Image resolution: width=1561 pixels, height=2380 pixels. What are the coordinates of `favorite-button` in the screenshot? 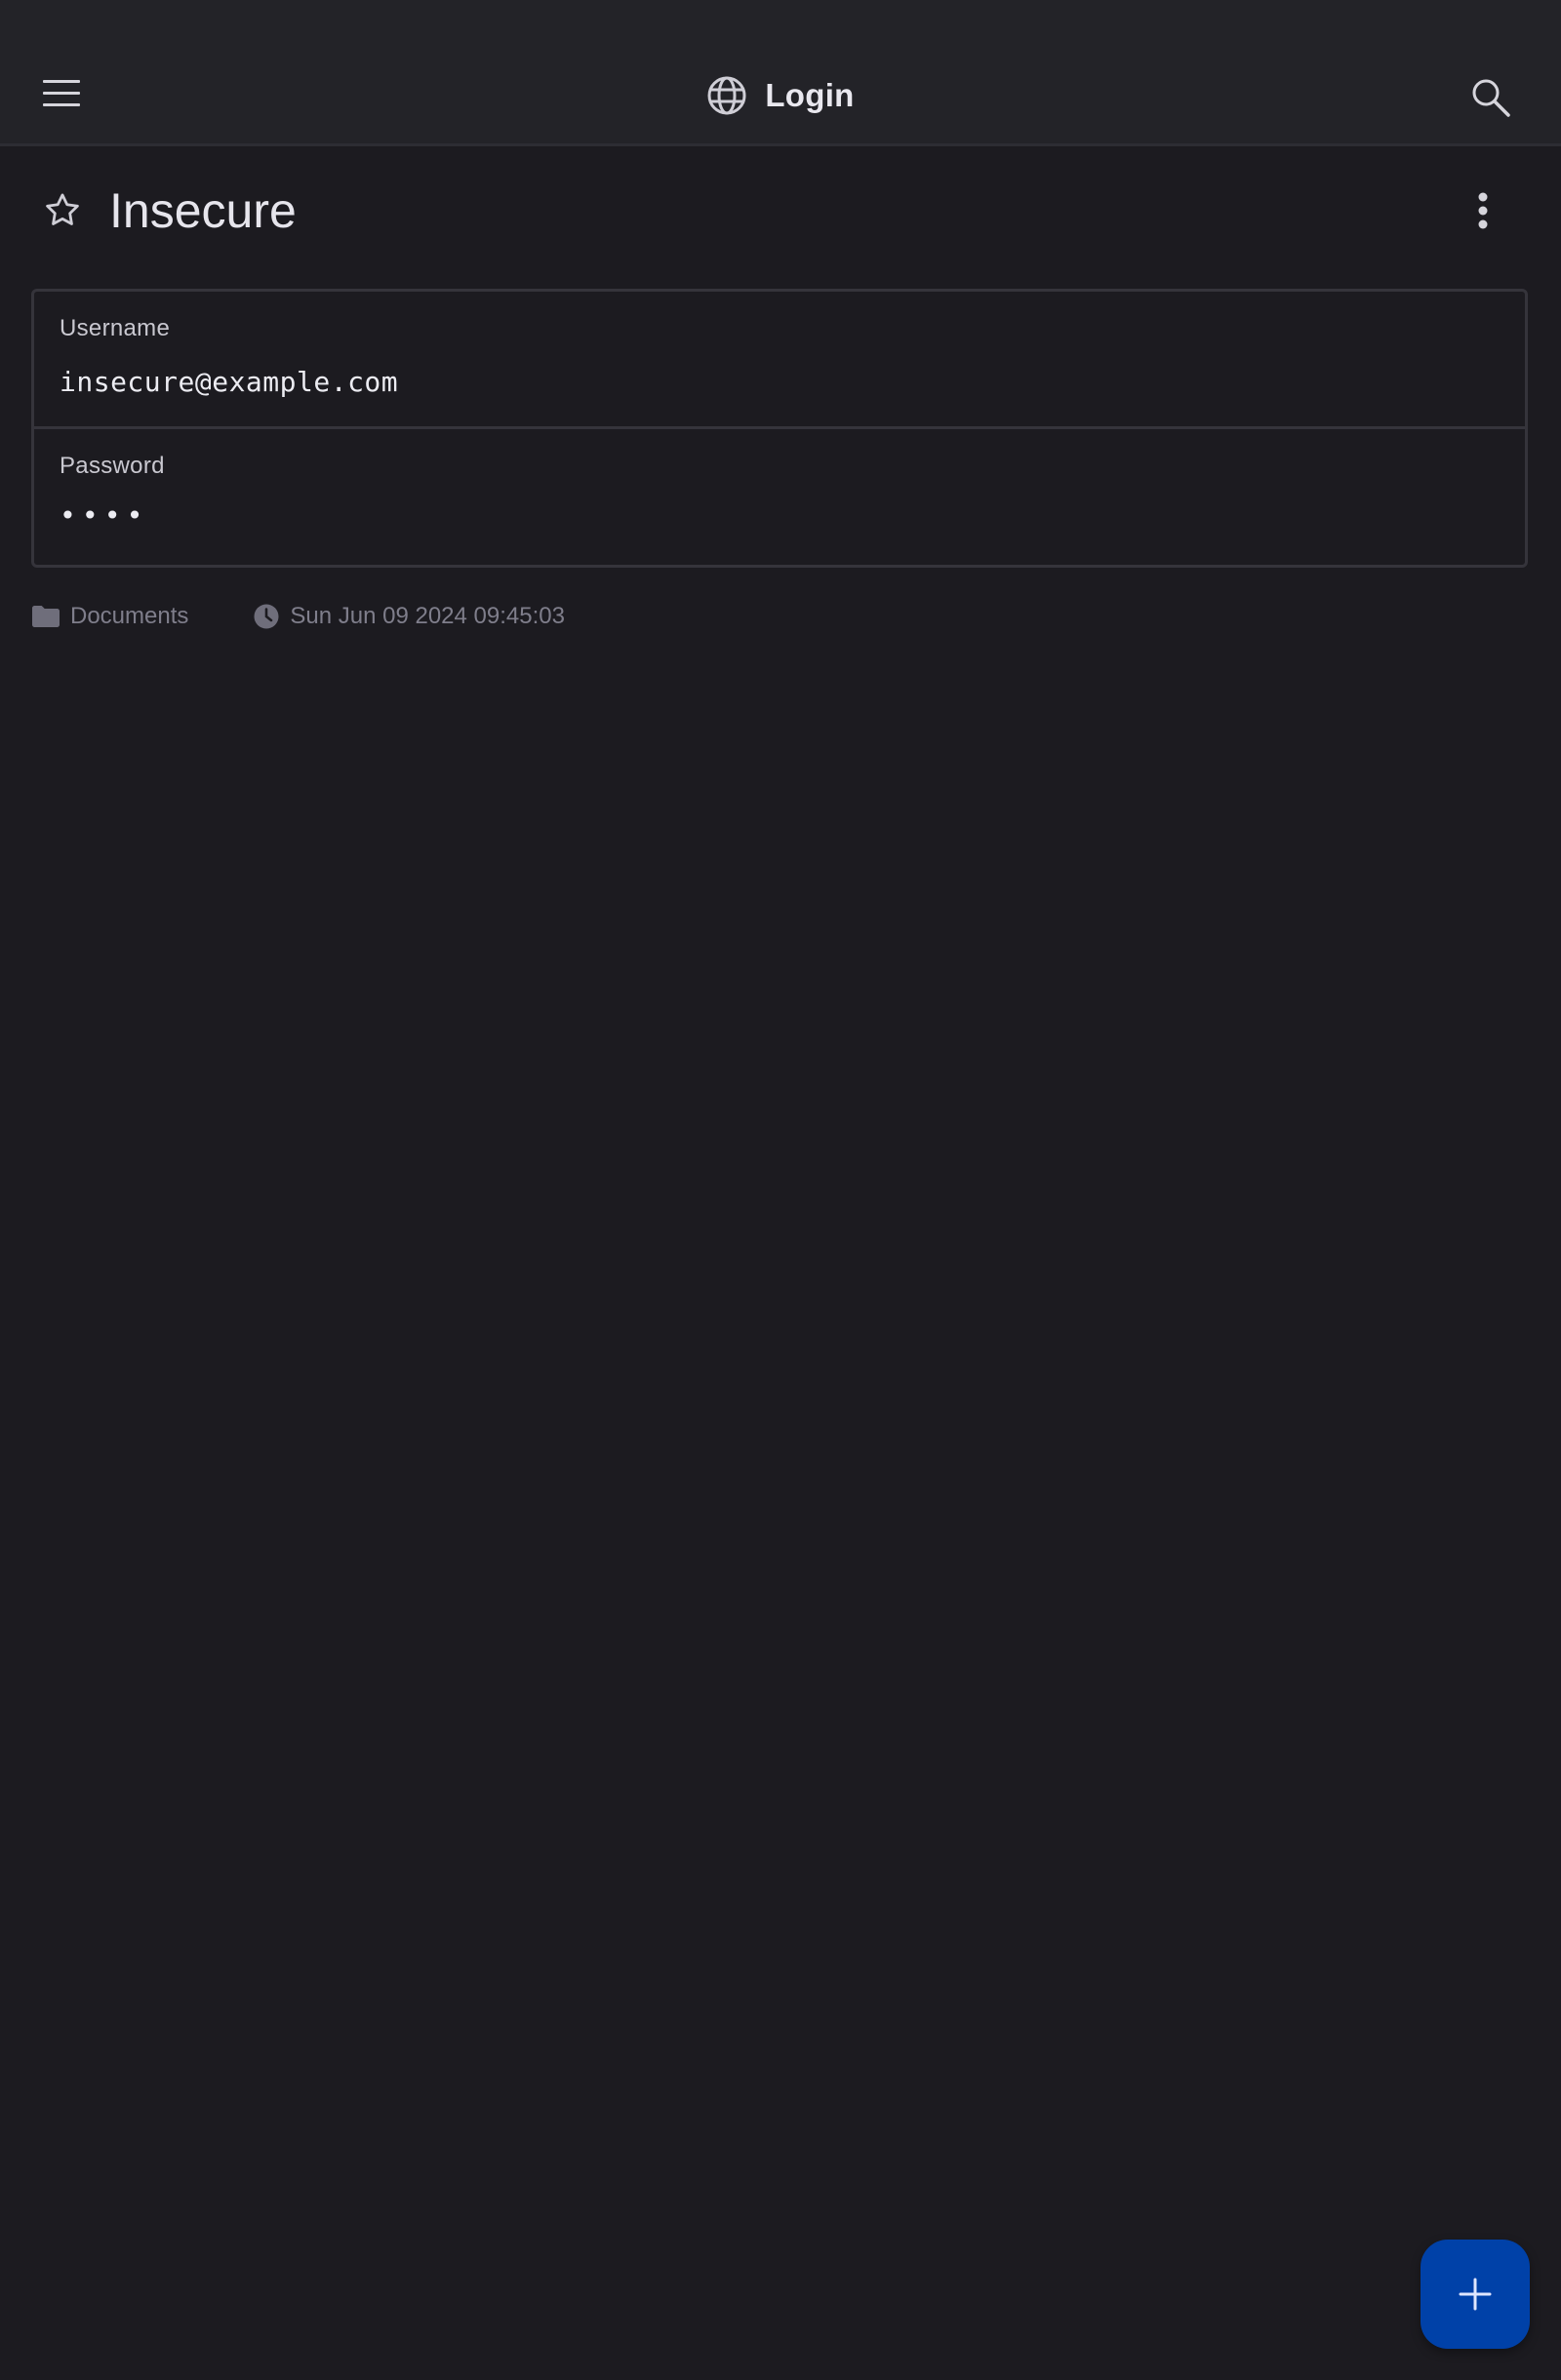 It's located at (62, 211).